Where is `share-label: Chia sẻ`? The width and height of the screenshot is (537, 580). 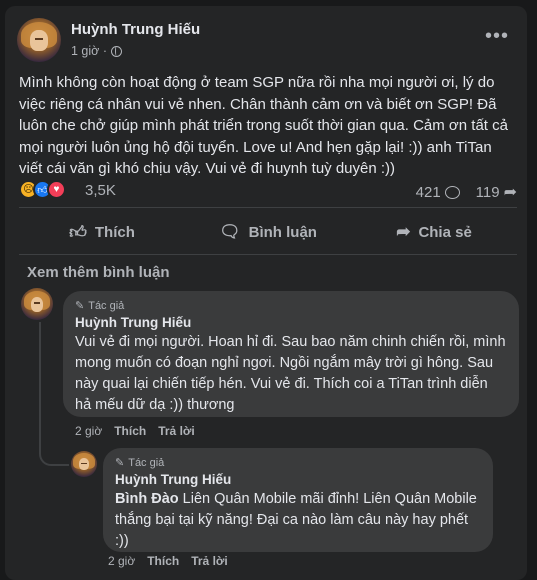 share-label: Chia sẻ is located at coordinates (445, 232).